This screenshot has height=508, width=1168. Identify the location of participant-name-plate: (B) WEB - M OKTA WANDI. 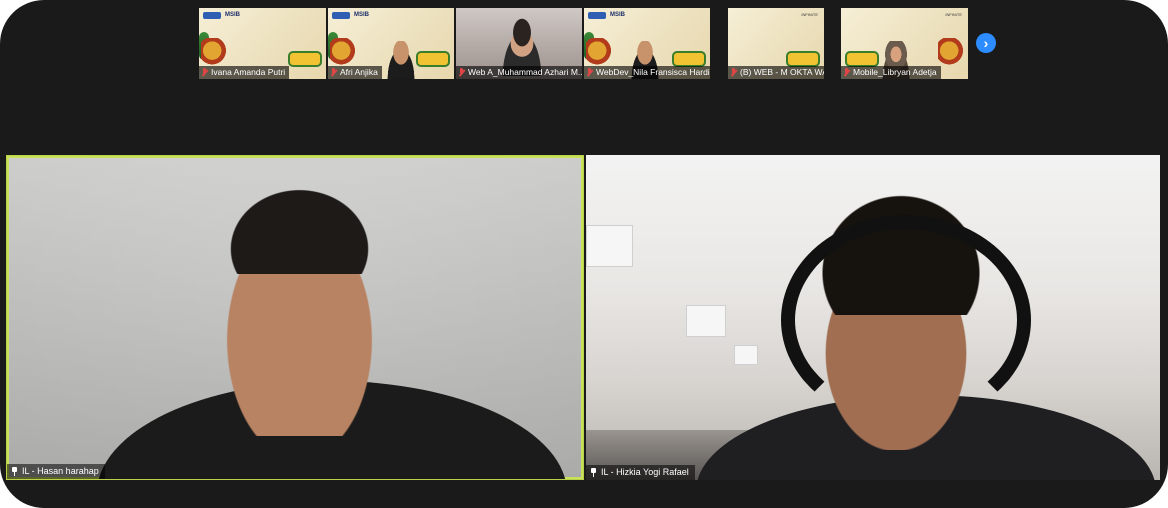
(776, 72).